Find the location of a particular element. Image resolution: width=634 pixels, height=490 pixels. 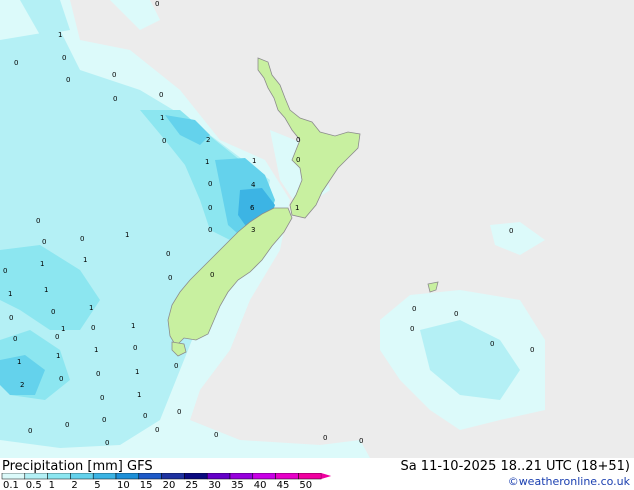

map-title: Precipitation [mm] GFS is located at coordinates (77, 466).